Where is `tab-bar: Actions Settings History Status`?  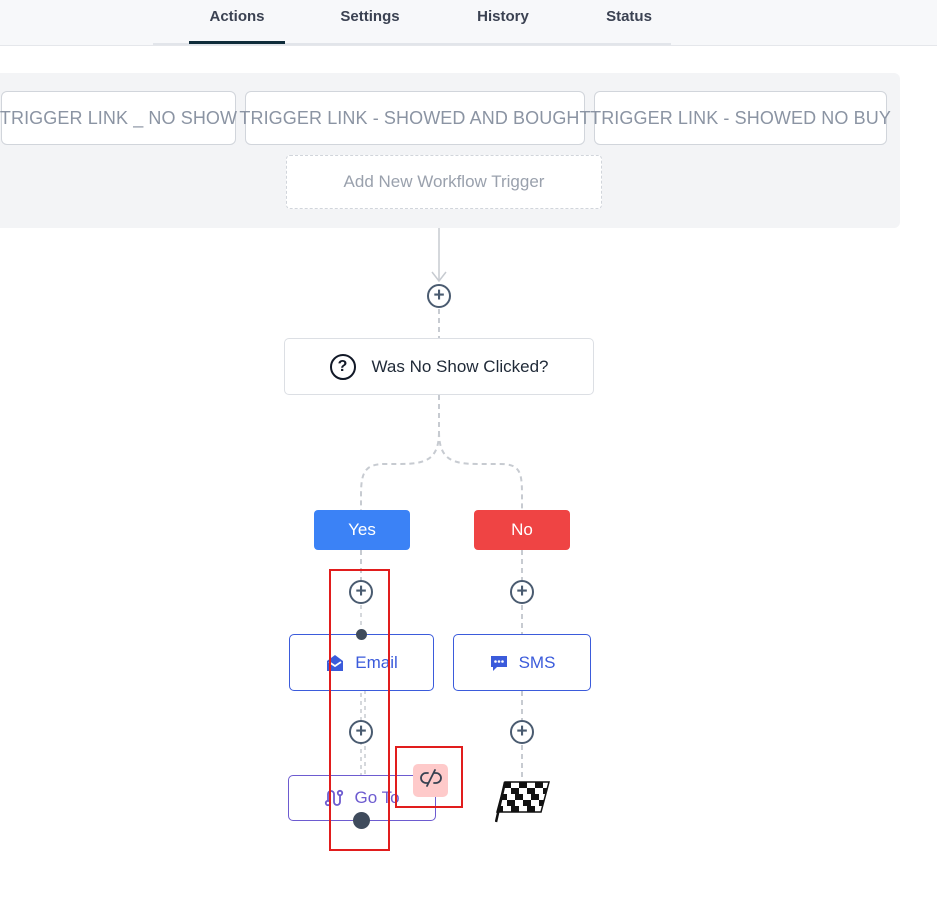
tab-bar: Actions Settings History Status is located at coordinates (468, 23).